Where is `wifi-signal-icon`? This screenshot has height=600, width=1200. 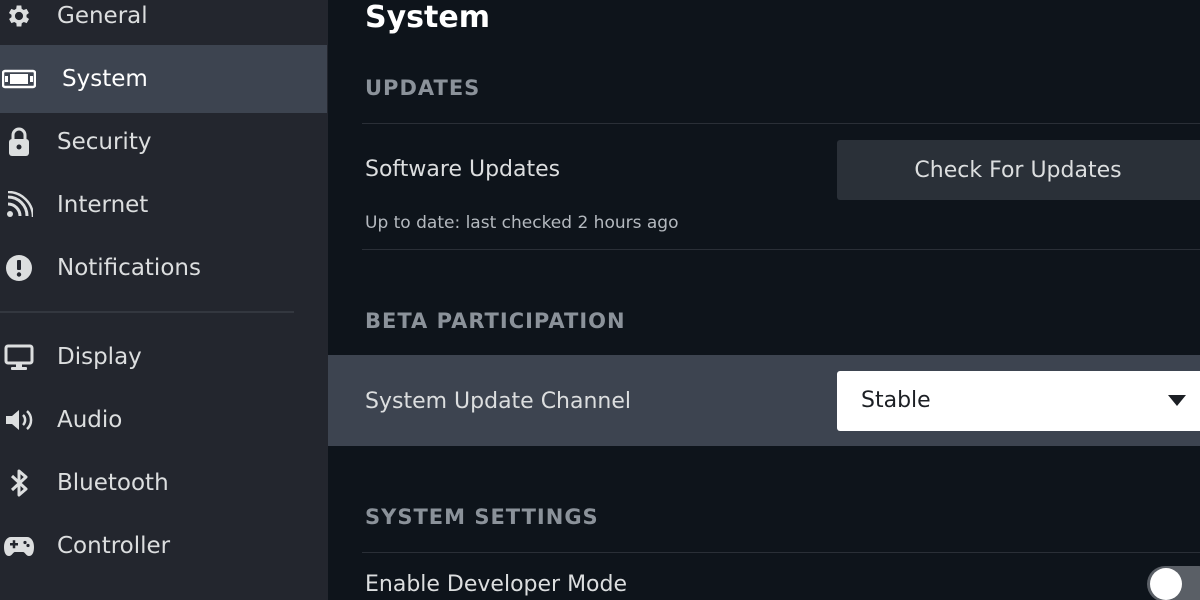 wifi-signal-icon is located at coordinates (19, 205).